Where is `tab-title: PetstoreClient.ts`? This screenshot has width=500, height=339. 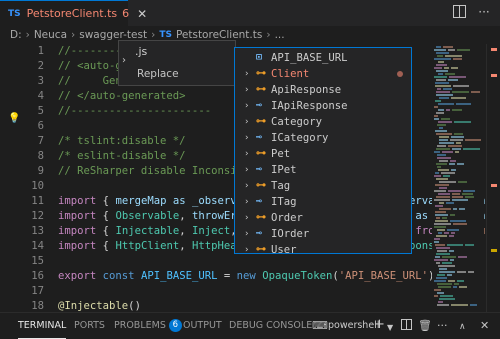 tab-title: PetstoreClient.ts is located at coordinates (72, 13).